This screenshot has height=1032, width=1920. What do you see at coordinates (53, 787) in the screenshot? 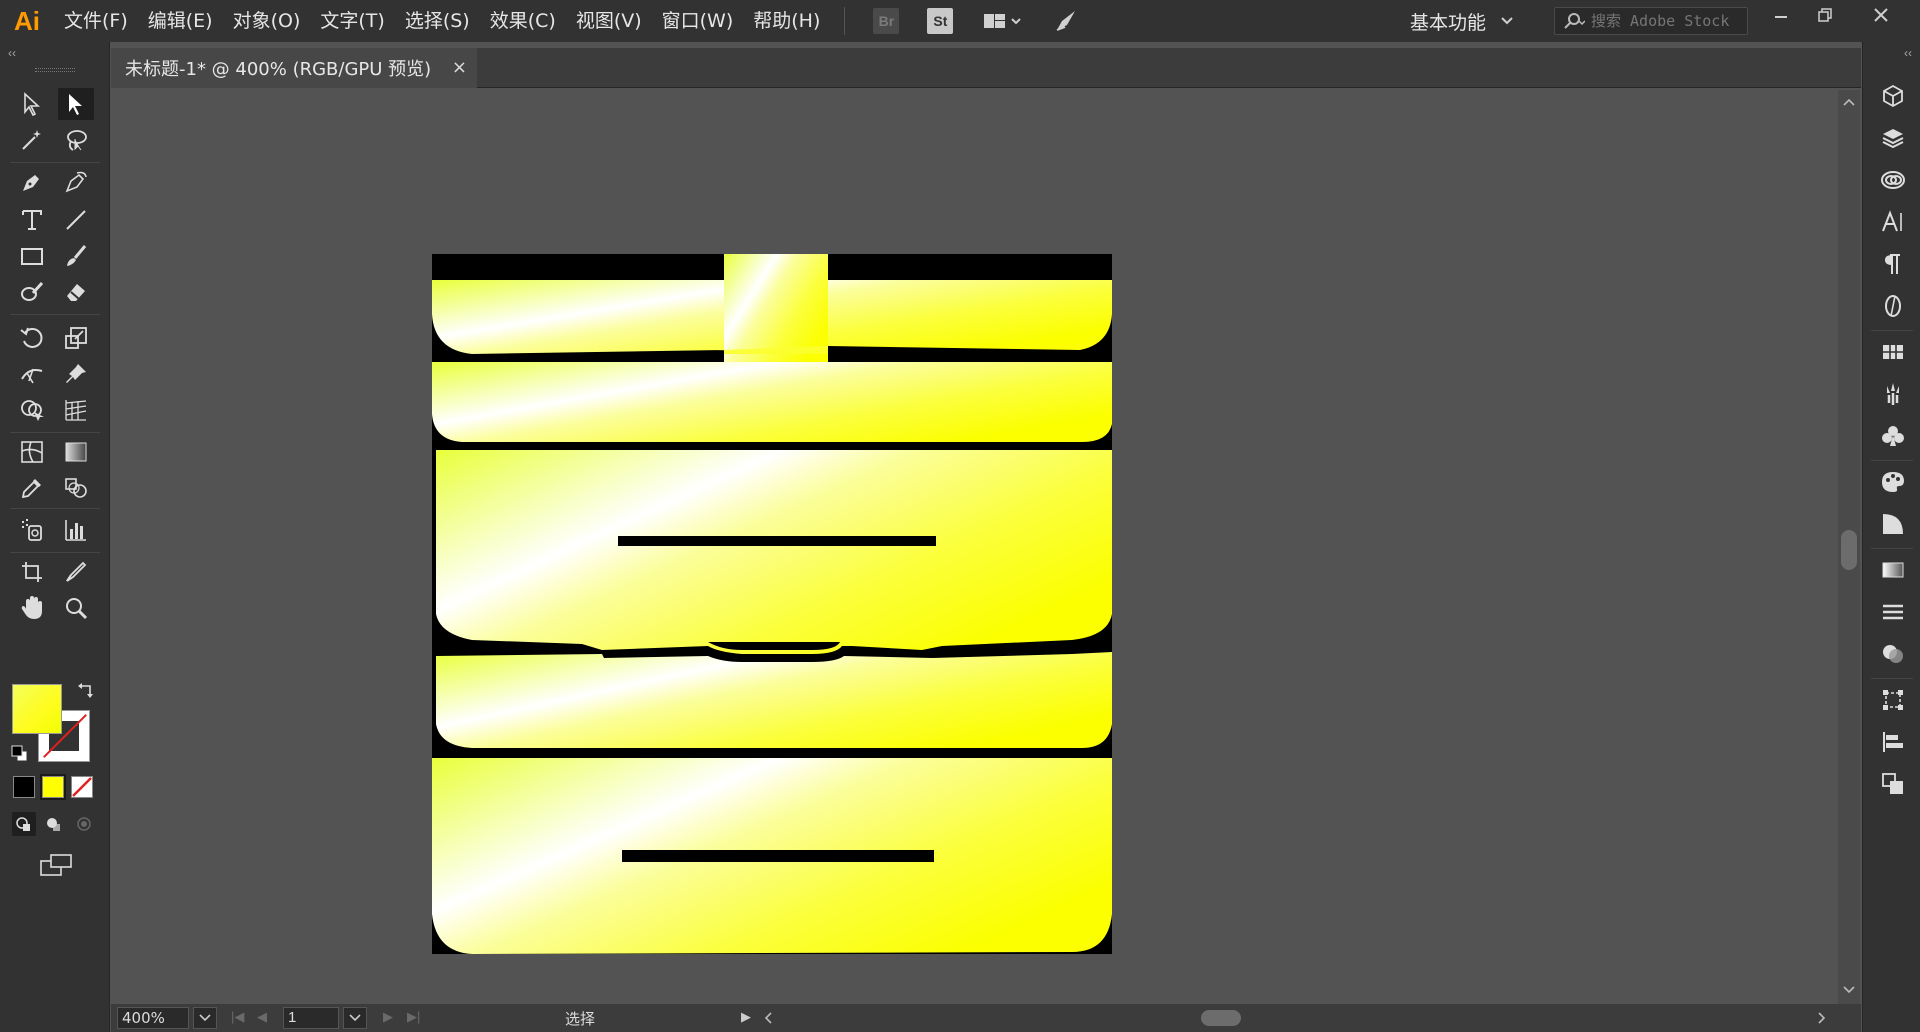
I see `gradient-mode-button` at bounding box center [53, 787].